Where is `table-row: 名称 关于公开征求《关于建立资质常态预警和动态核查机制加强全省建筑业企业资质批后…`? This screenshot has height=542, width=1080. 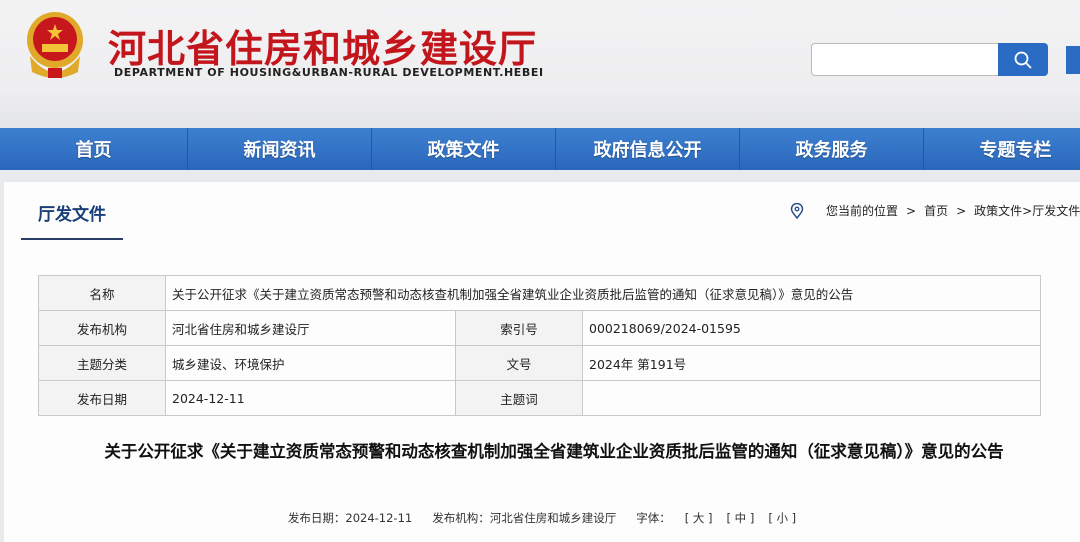
table-row: 名称 关于公开征求《关于建立资质常态预警和动态核查机制加强全省建筑业企业资质批后… is located at coordinates (539, 293).